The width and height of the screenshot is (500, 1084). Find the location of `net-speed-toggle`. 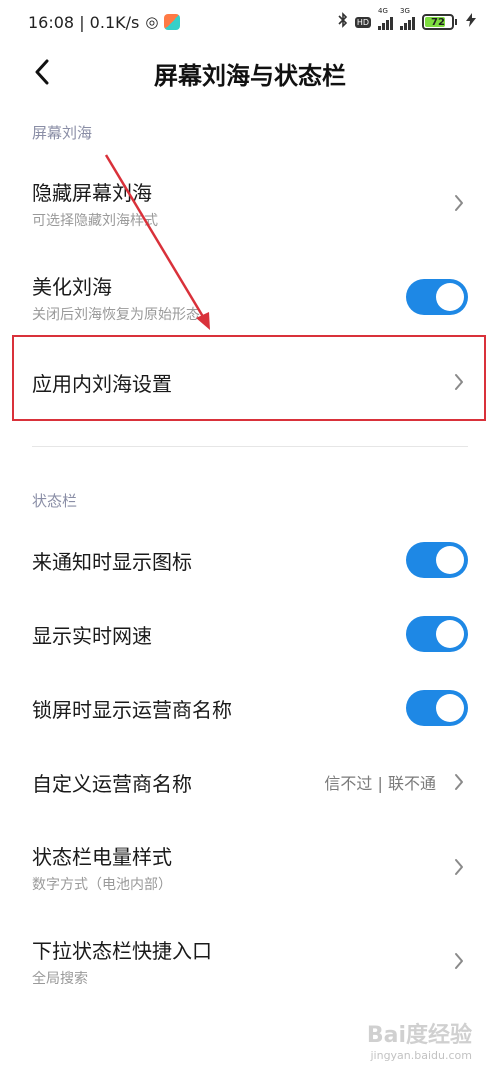

net-speed-toggle is located at coordinates (437, 634).